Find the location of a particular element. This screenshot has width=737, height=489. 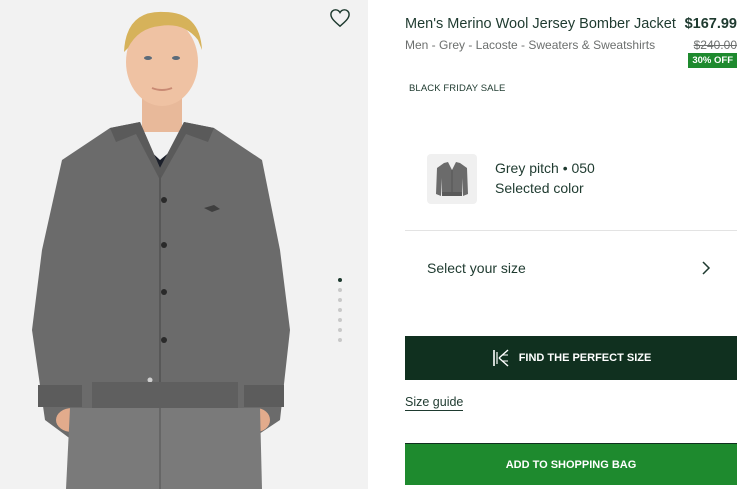

add-to-bag-button: ADD TO SHOPPING BAG is located at coordinates (571, 464).